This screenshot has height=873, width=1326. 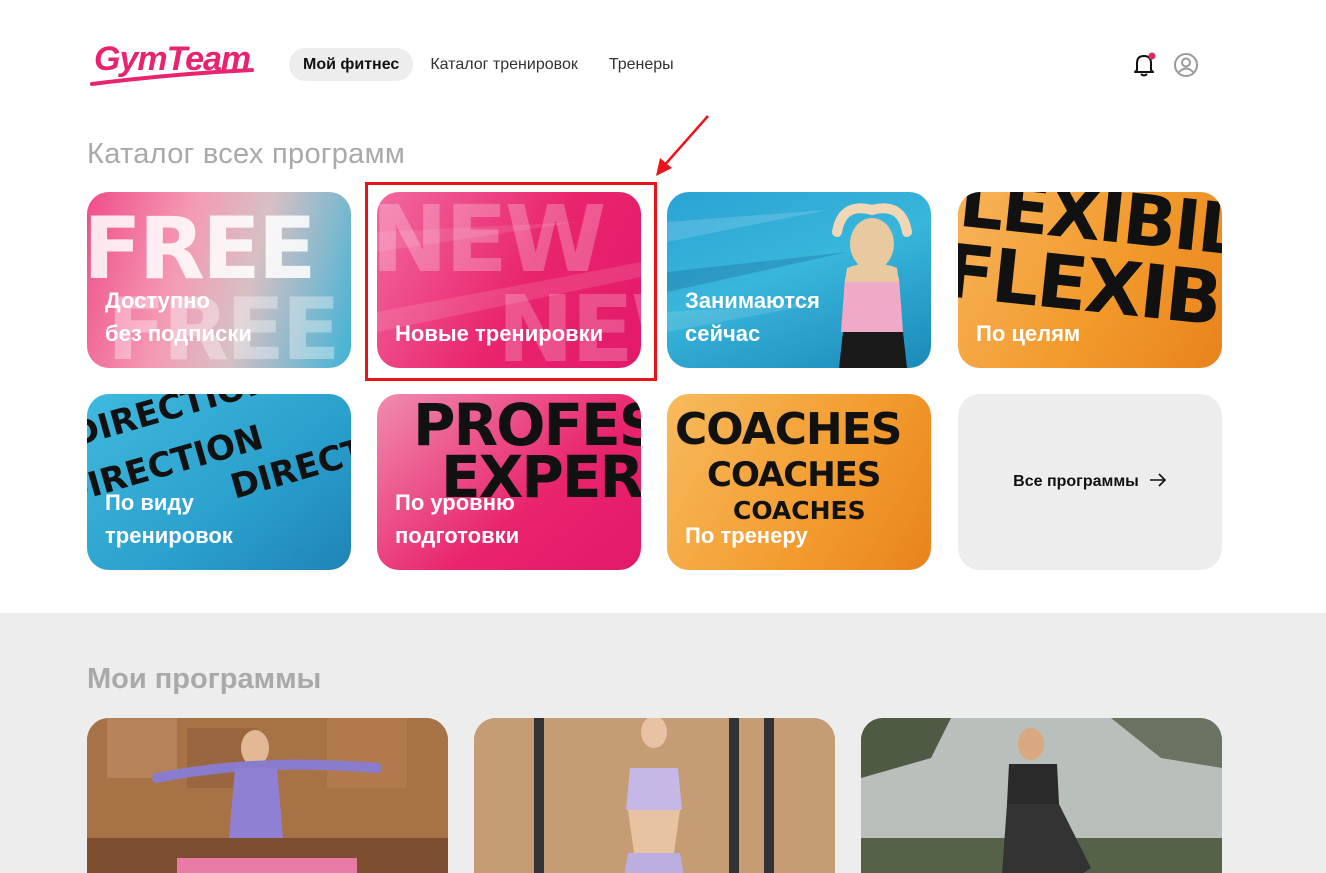 What do you see at coordinates (457, 535) in the screenshot?
I see `card-level-line2: подготовки` at bounding box center [457, 535].